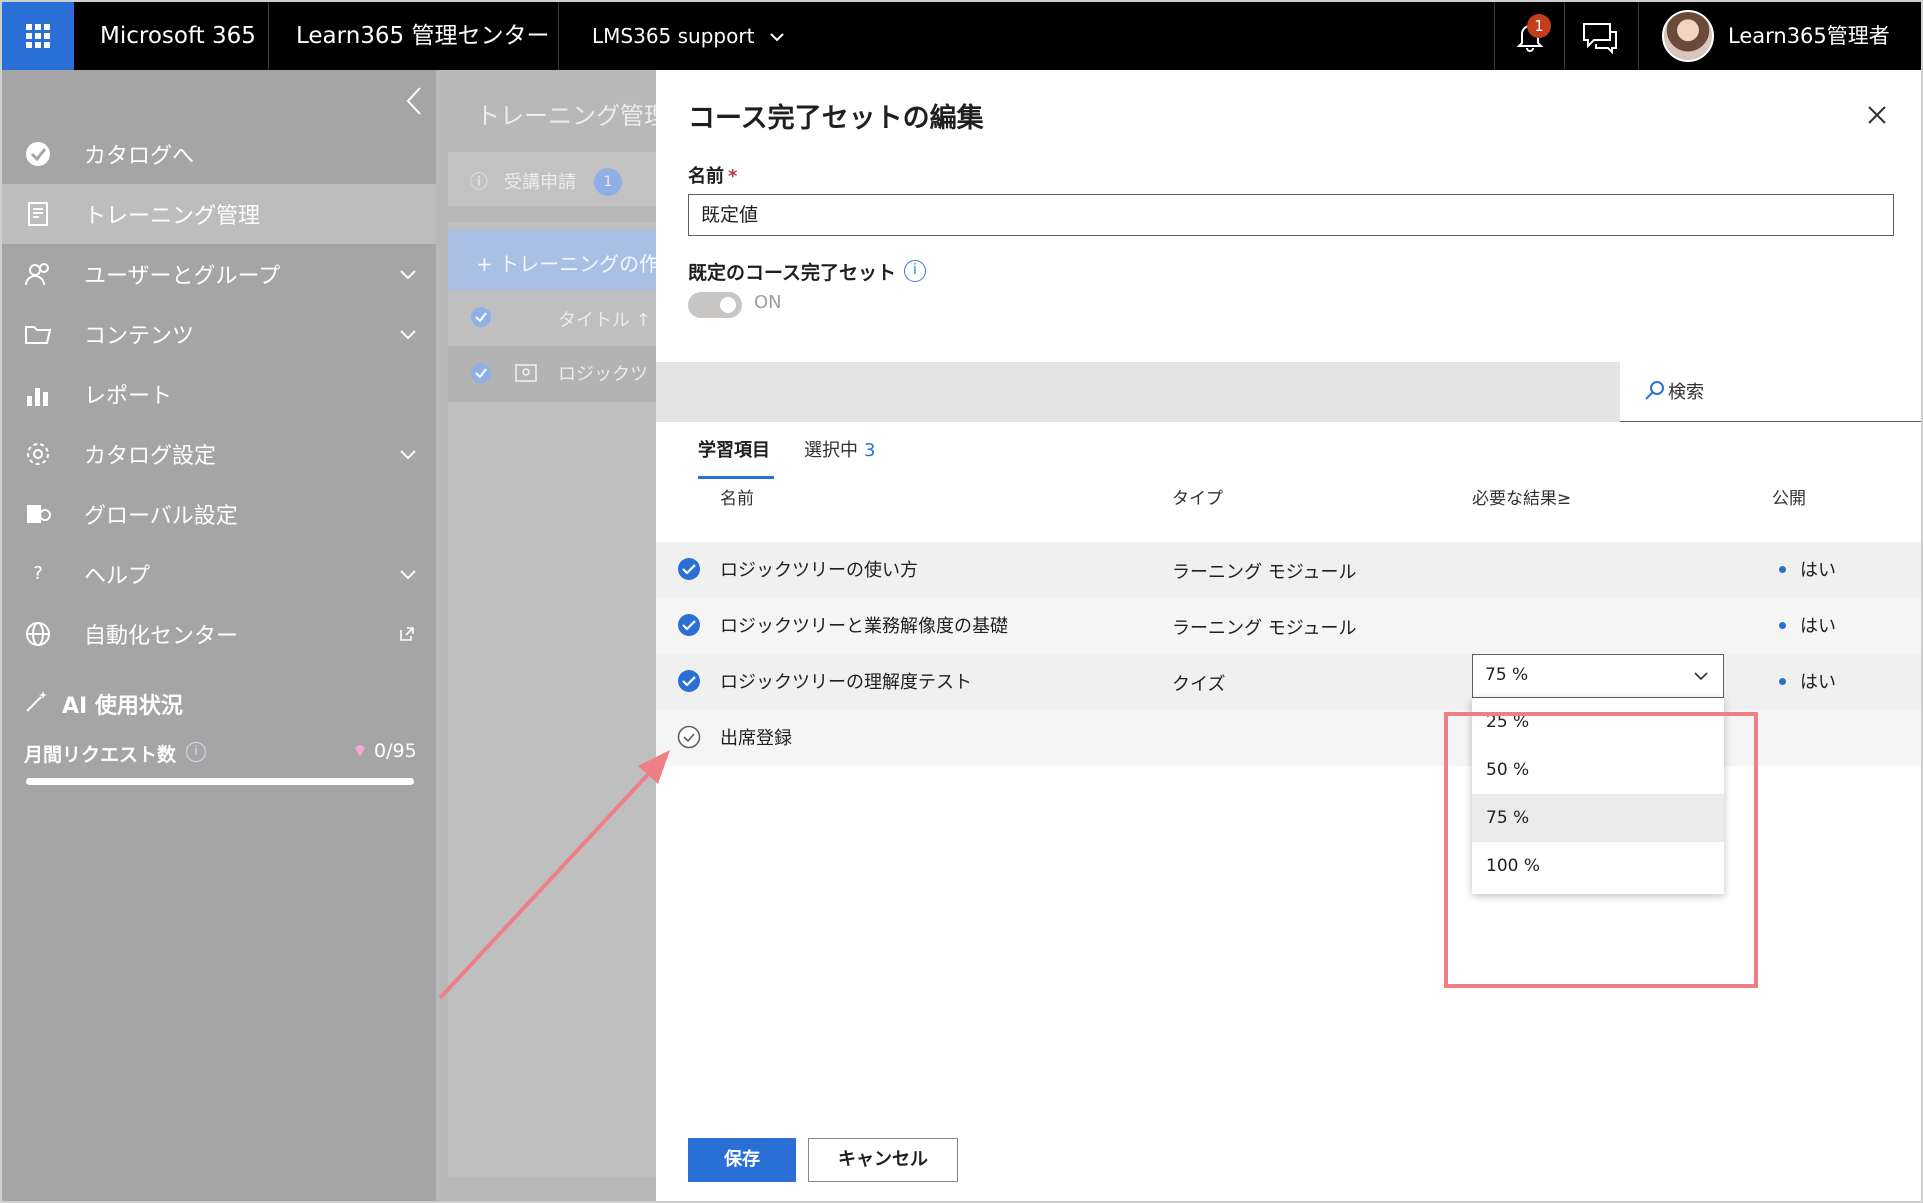 This screenshot has width=1923, height=1203. What do you see at coordinates (836, 118) in the screenshot?
I see `panel-title: コース完了セットの編集` at bounding box center [836, 118].